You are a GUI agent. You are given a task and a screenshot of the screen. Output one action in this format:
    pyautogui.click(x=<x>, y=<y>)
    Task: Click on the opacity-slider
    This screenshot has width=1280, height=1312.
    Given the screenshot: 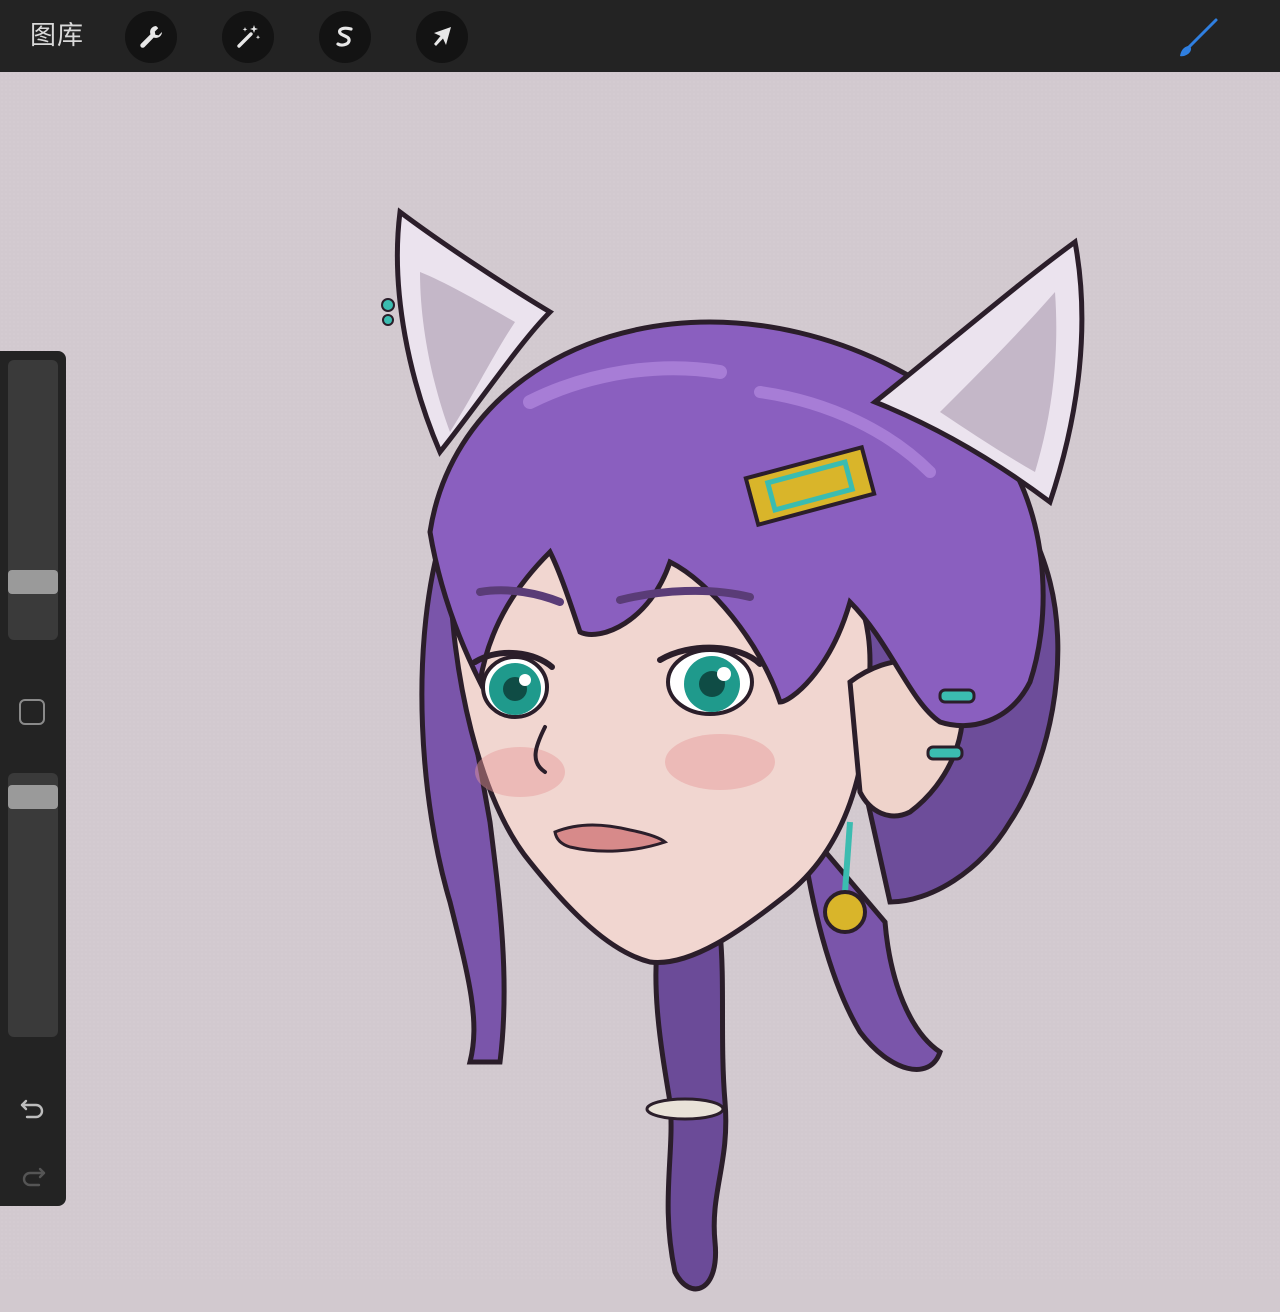 What is the action you would take?
    pyautogui.click(x=33, y=905)
    